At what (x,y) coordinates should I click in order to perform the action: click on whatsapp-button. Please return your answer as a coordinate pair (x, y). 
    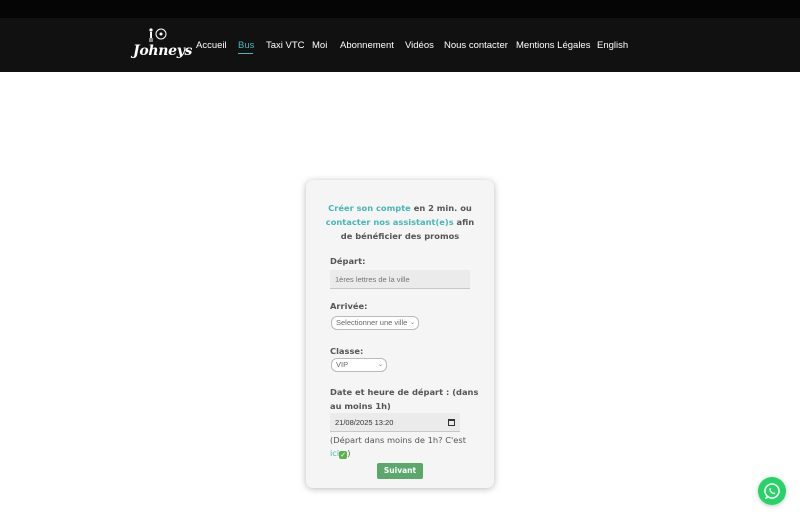
    Looking at the image, I should click on (772, 491).